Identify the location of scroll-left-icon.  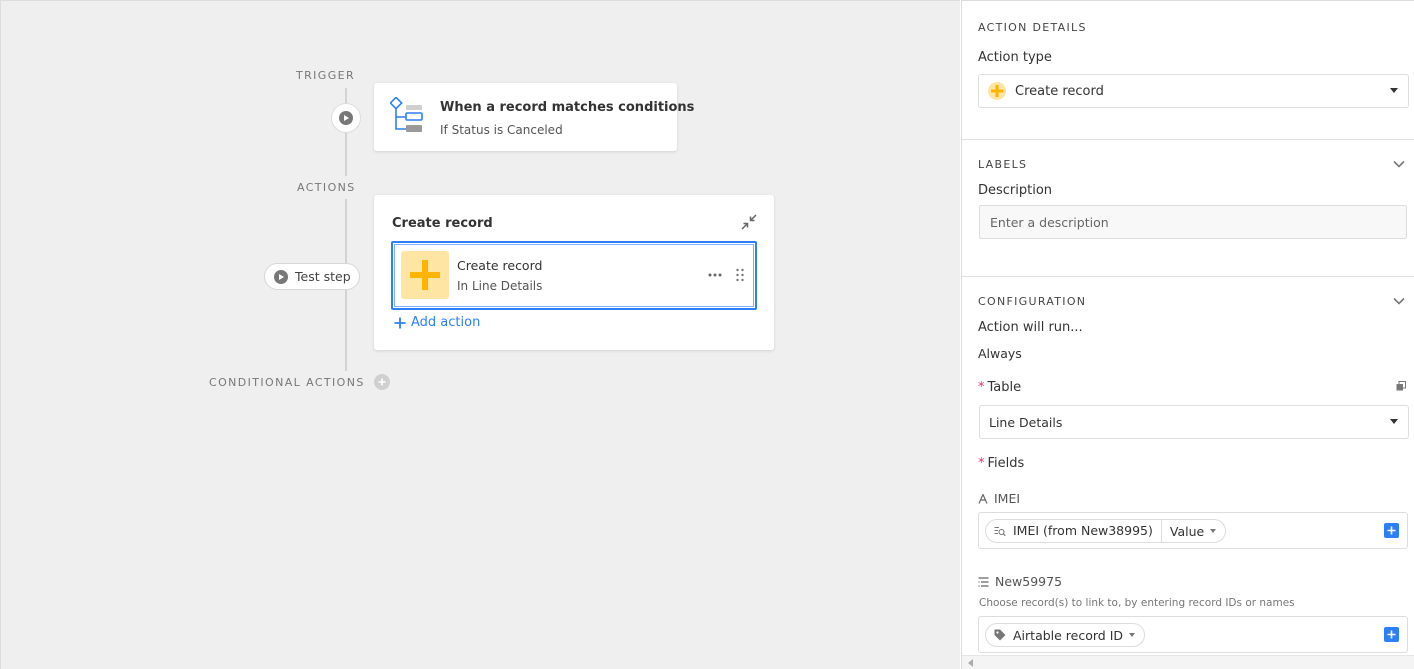
(970, 663).